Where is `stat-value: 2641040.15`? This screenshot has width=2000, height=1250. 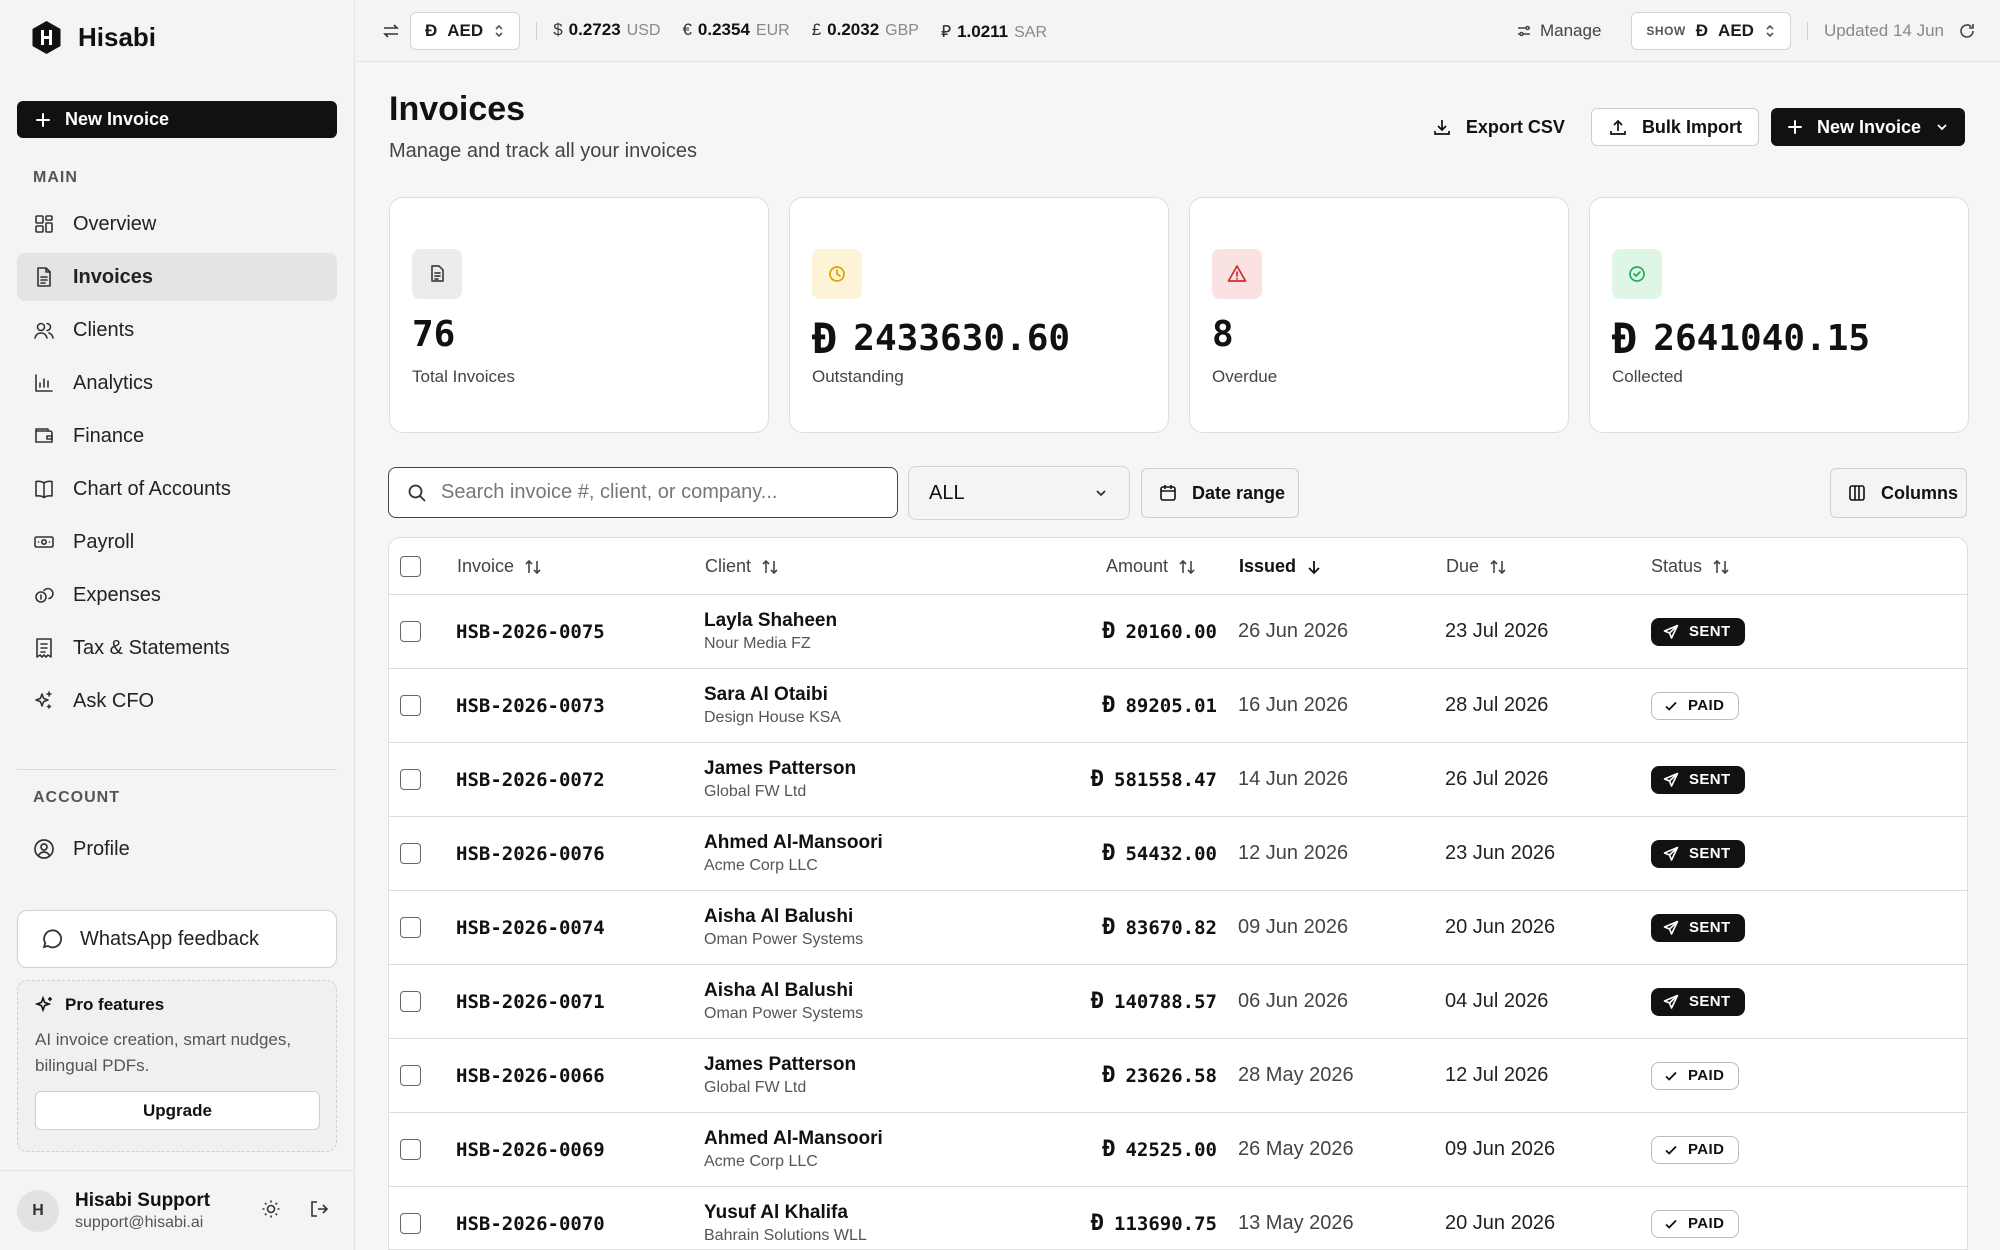 stat-value: 2641040.15 is located at coordinates (1762, 338).